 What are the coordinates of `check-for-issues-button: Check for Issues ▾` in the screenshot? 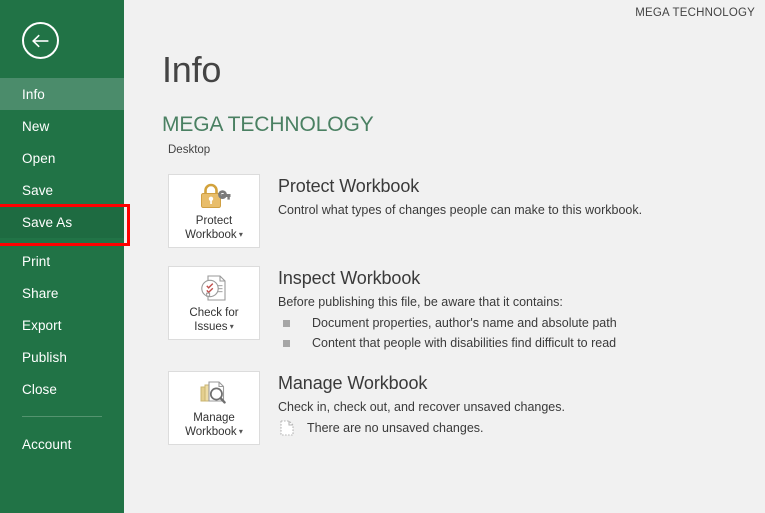 It's located at (214, 303).